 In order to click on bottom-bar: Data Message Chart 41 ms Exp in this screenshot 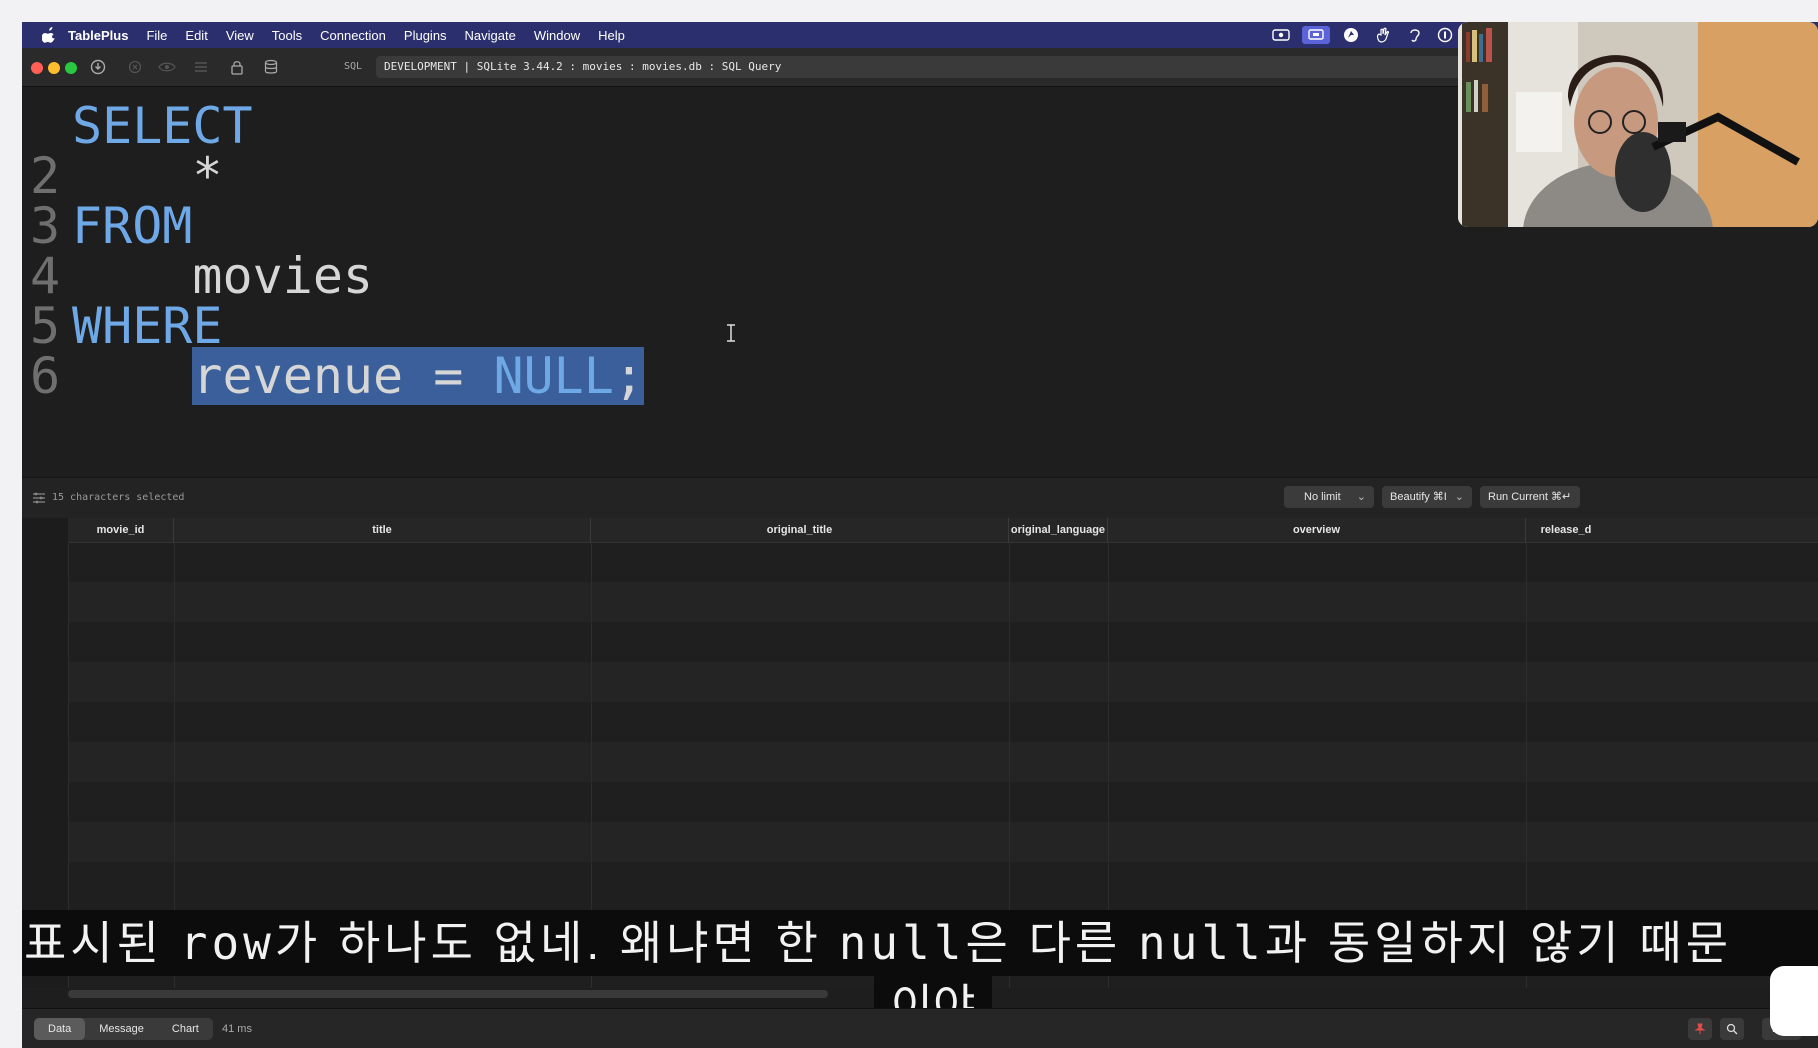, I will do `click(920, 1028)`.